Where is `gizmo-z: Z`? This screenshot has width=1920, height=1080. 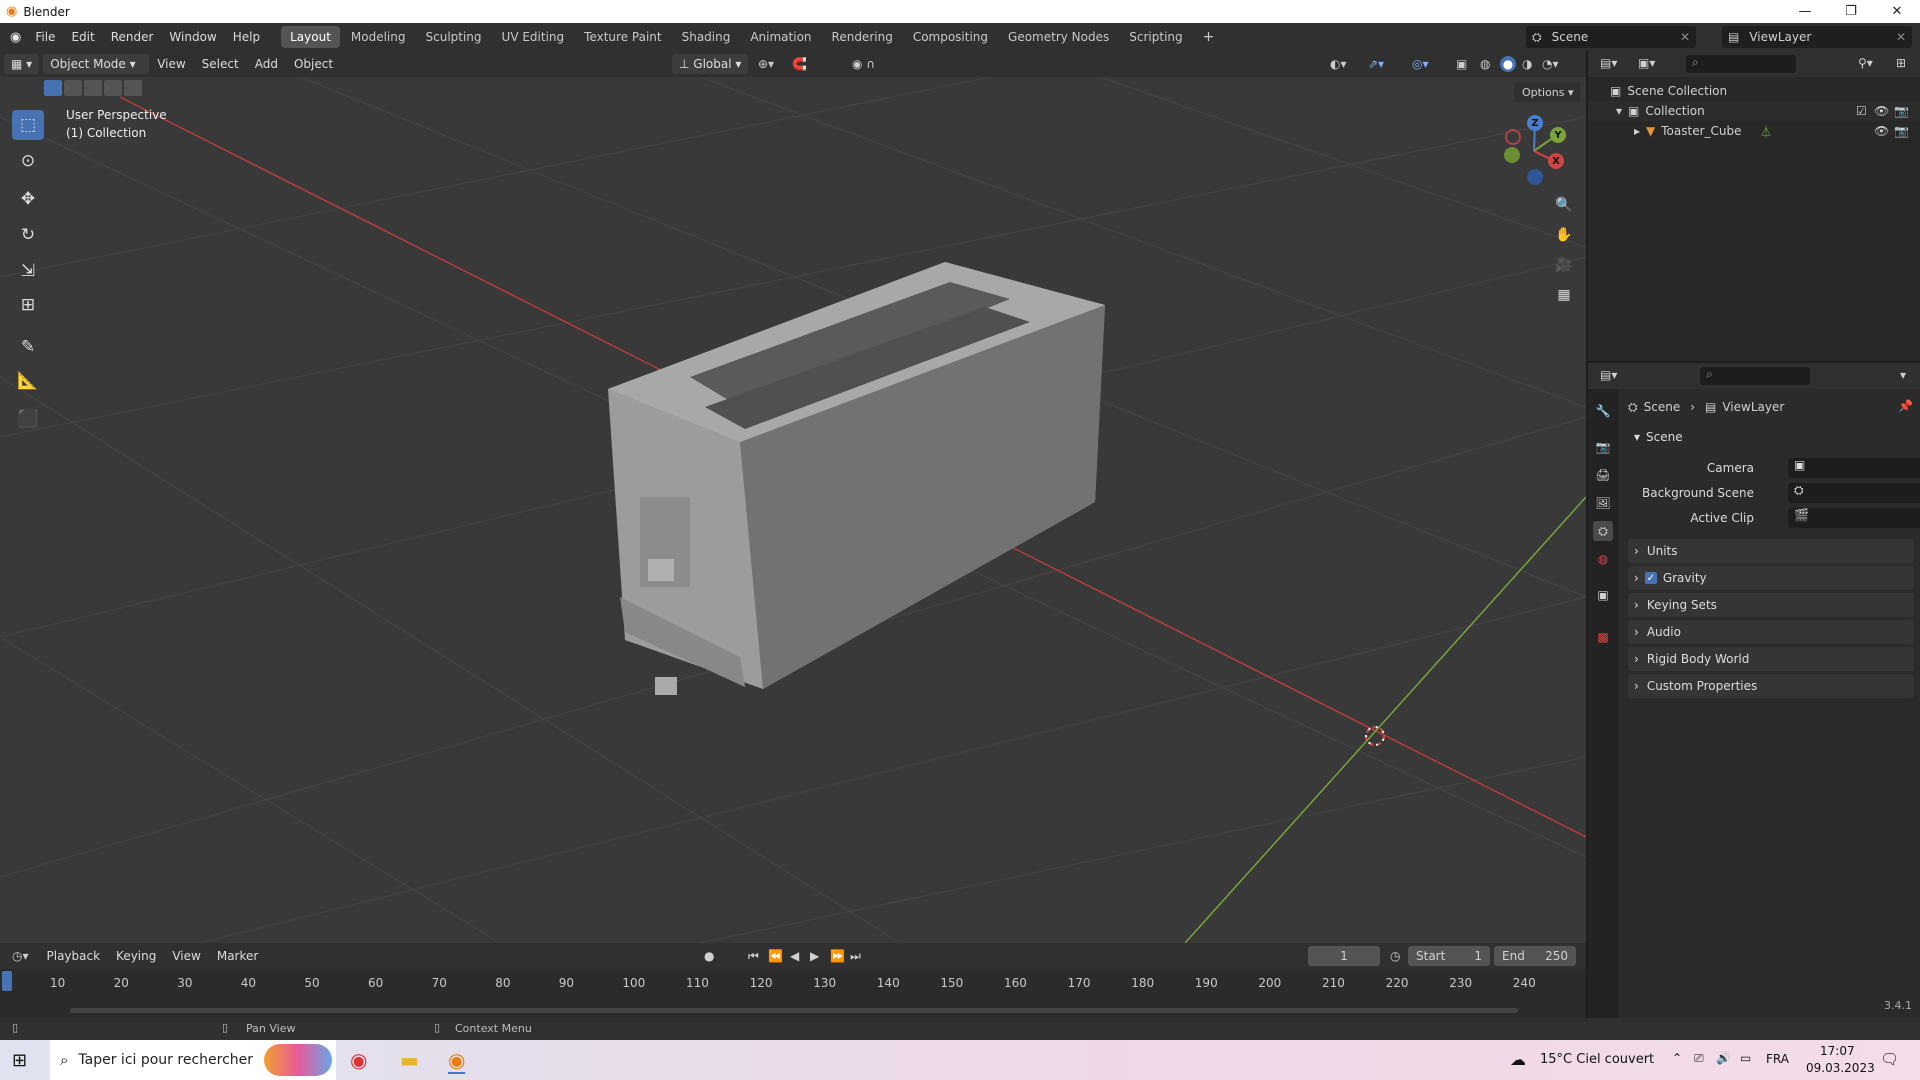
gizmo-z: Z is located at coordinates (1535, 123).